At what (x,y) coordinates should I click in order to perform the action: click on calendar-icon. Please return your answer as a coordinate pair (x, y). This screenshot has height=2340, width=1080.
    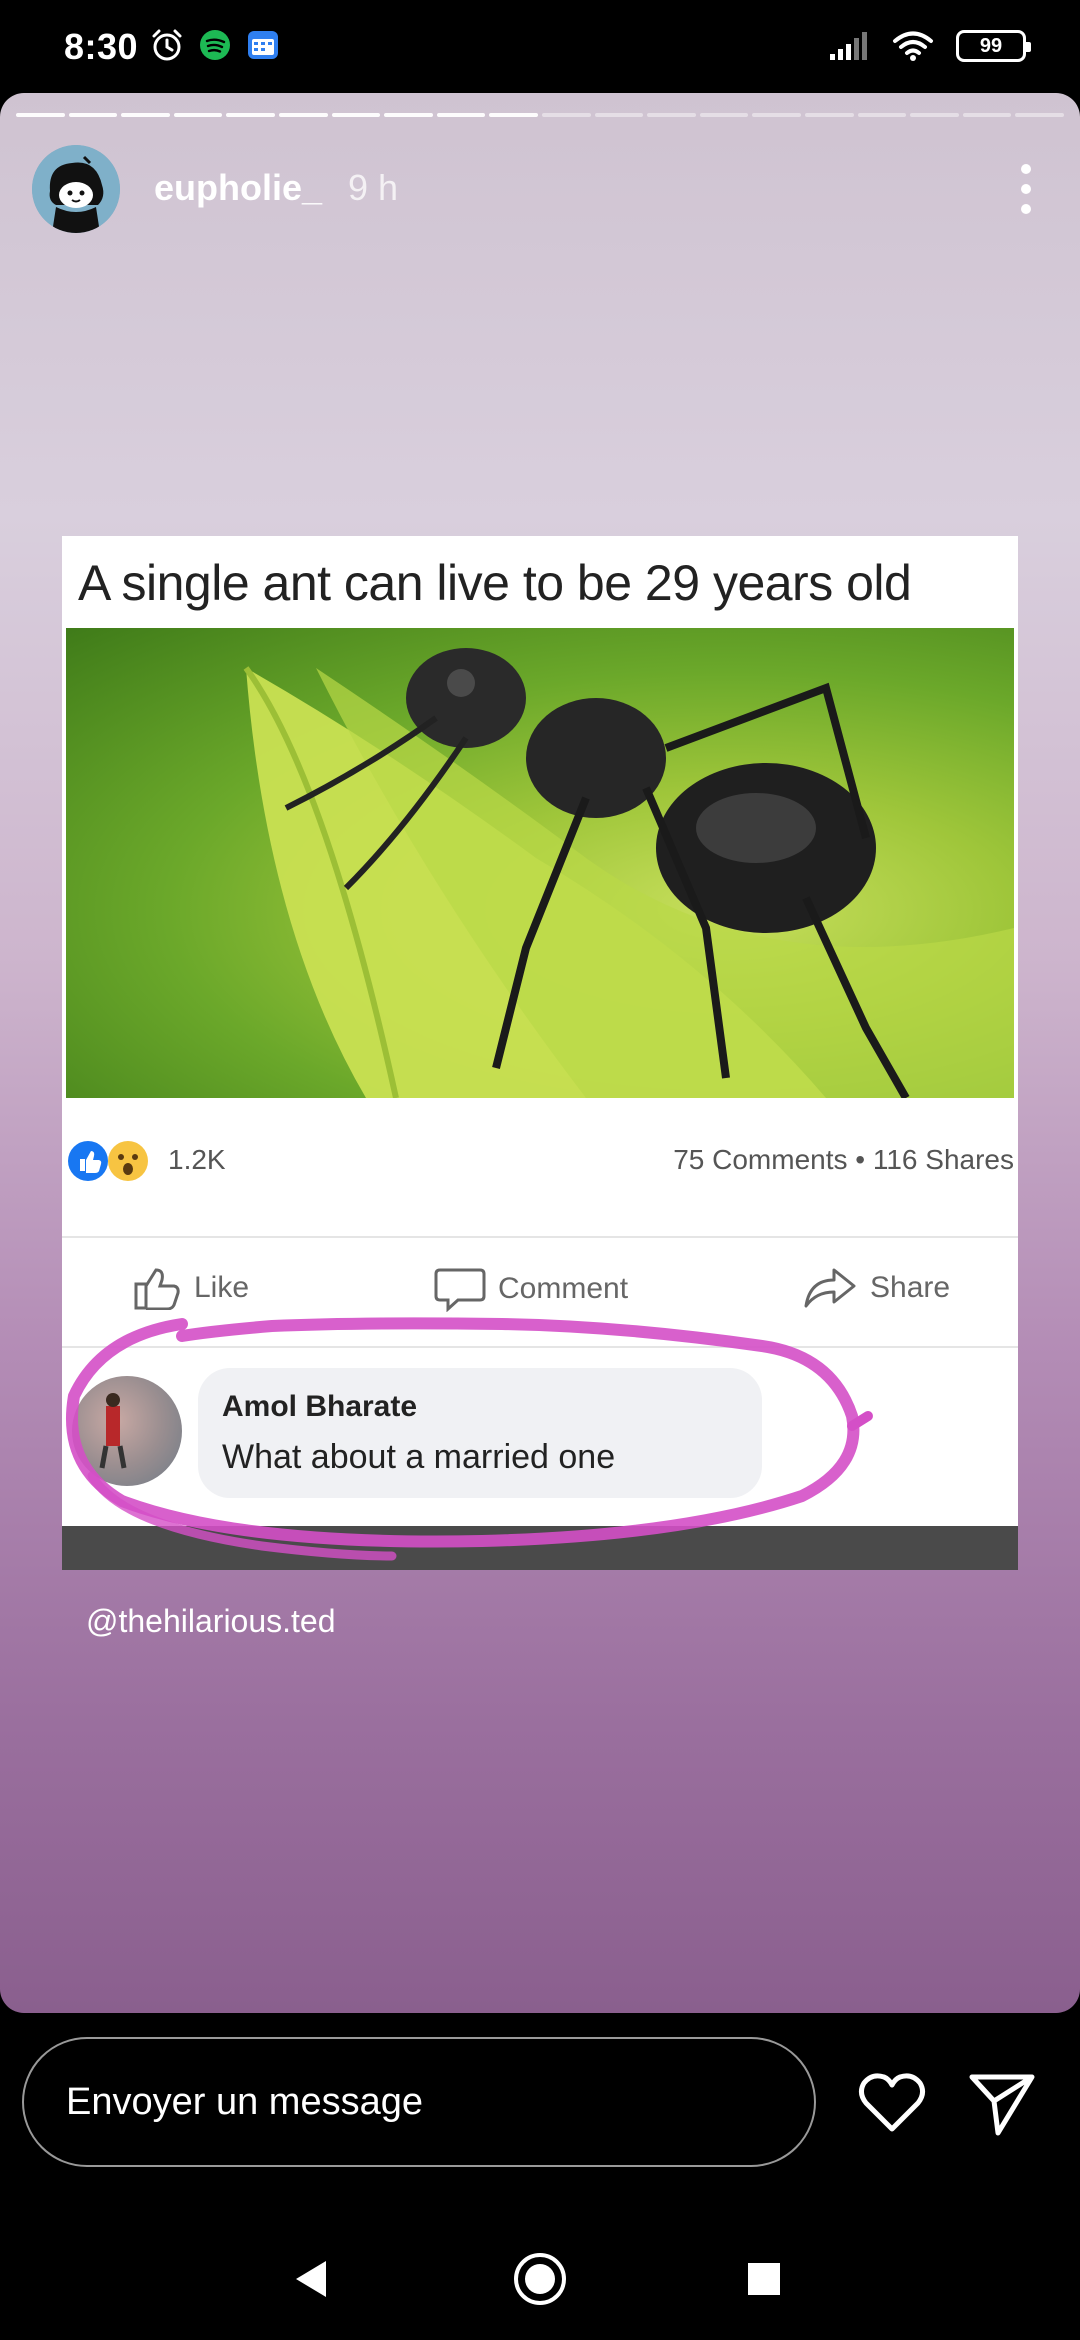
    Looking at the image, I should click on (263, 45).